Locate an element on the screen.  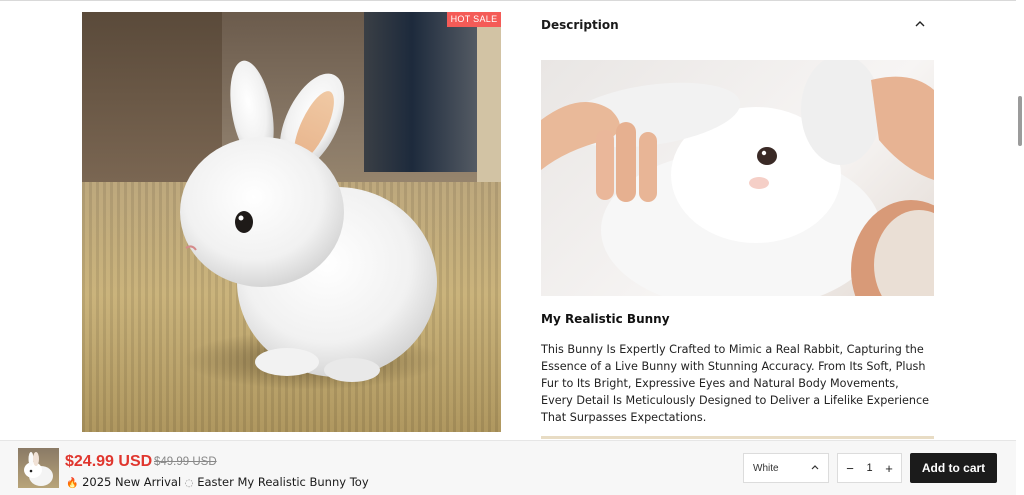
hot-sale-badge: HOT SALE is located at coordinates (474, 19).